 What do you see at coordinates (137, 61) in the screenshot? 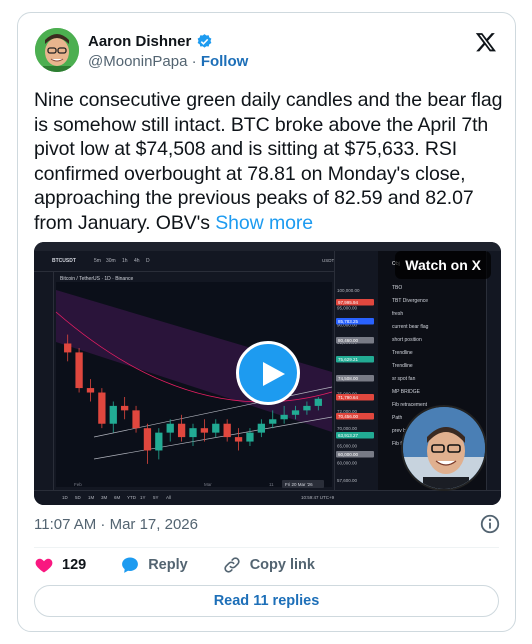
I see `author-handle: @MooninPapa` at bounding box center [137, 61].